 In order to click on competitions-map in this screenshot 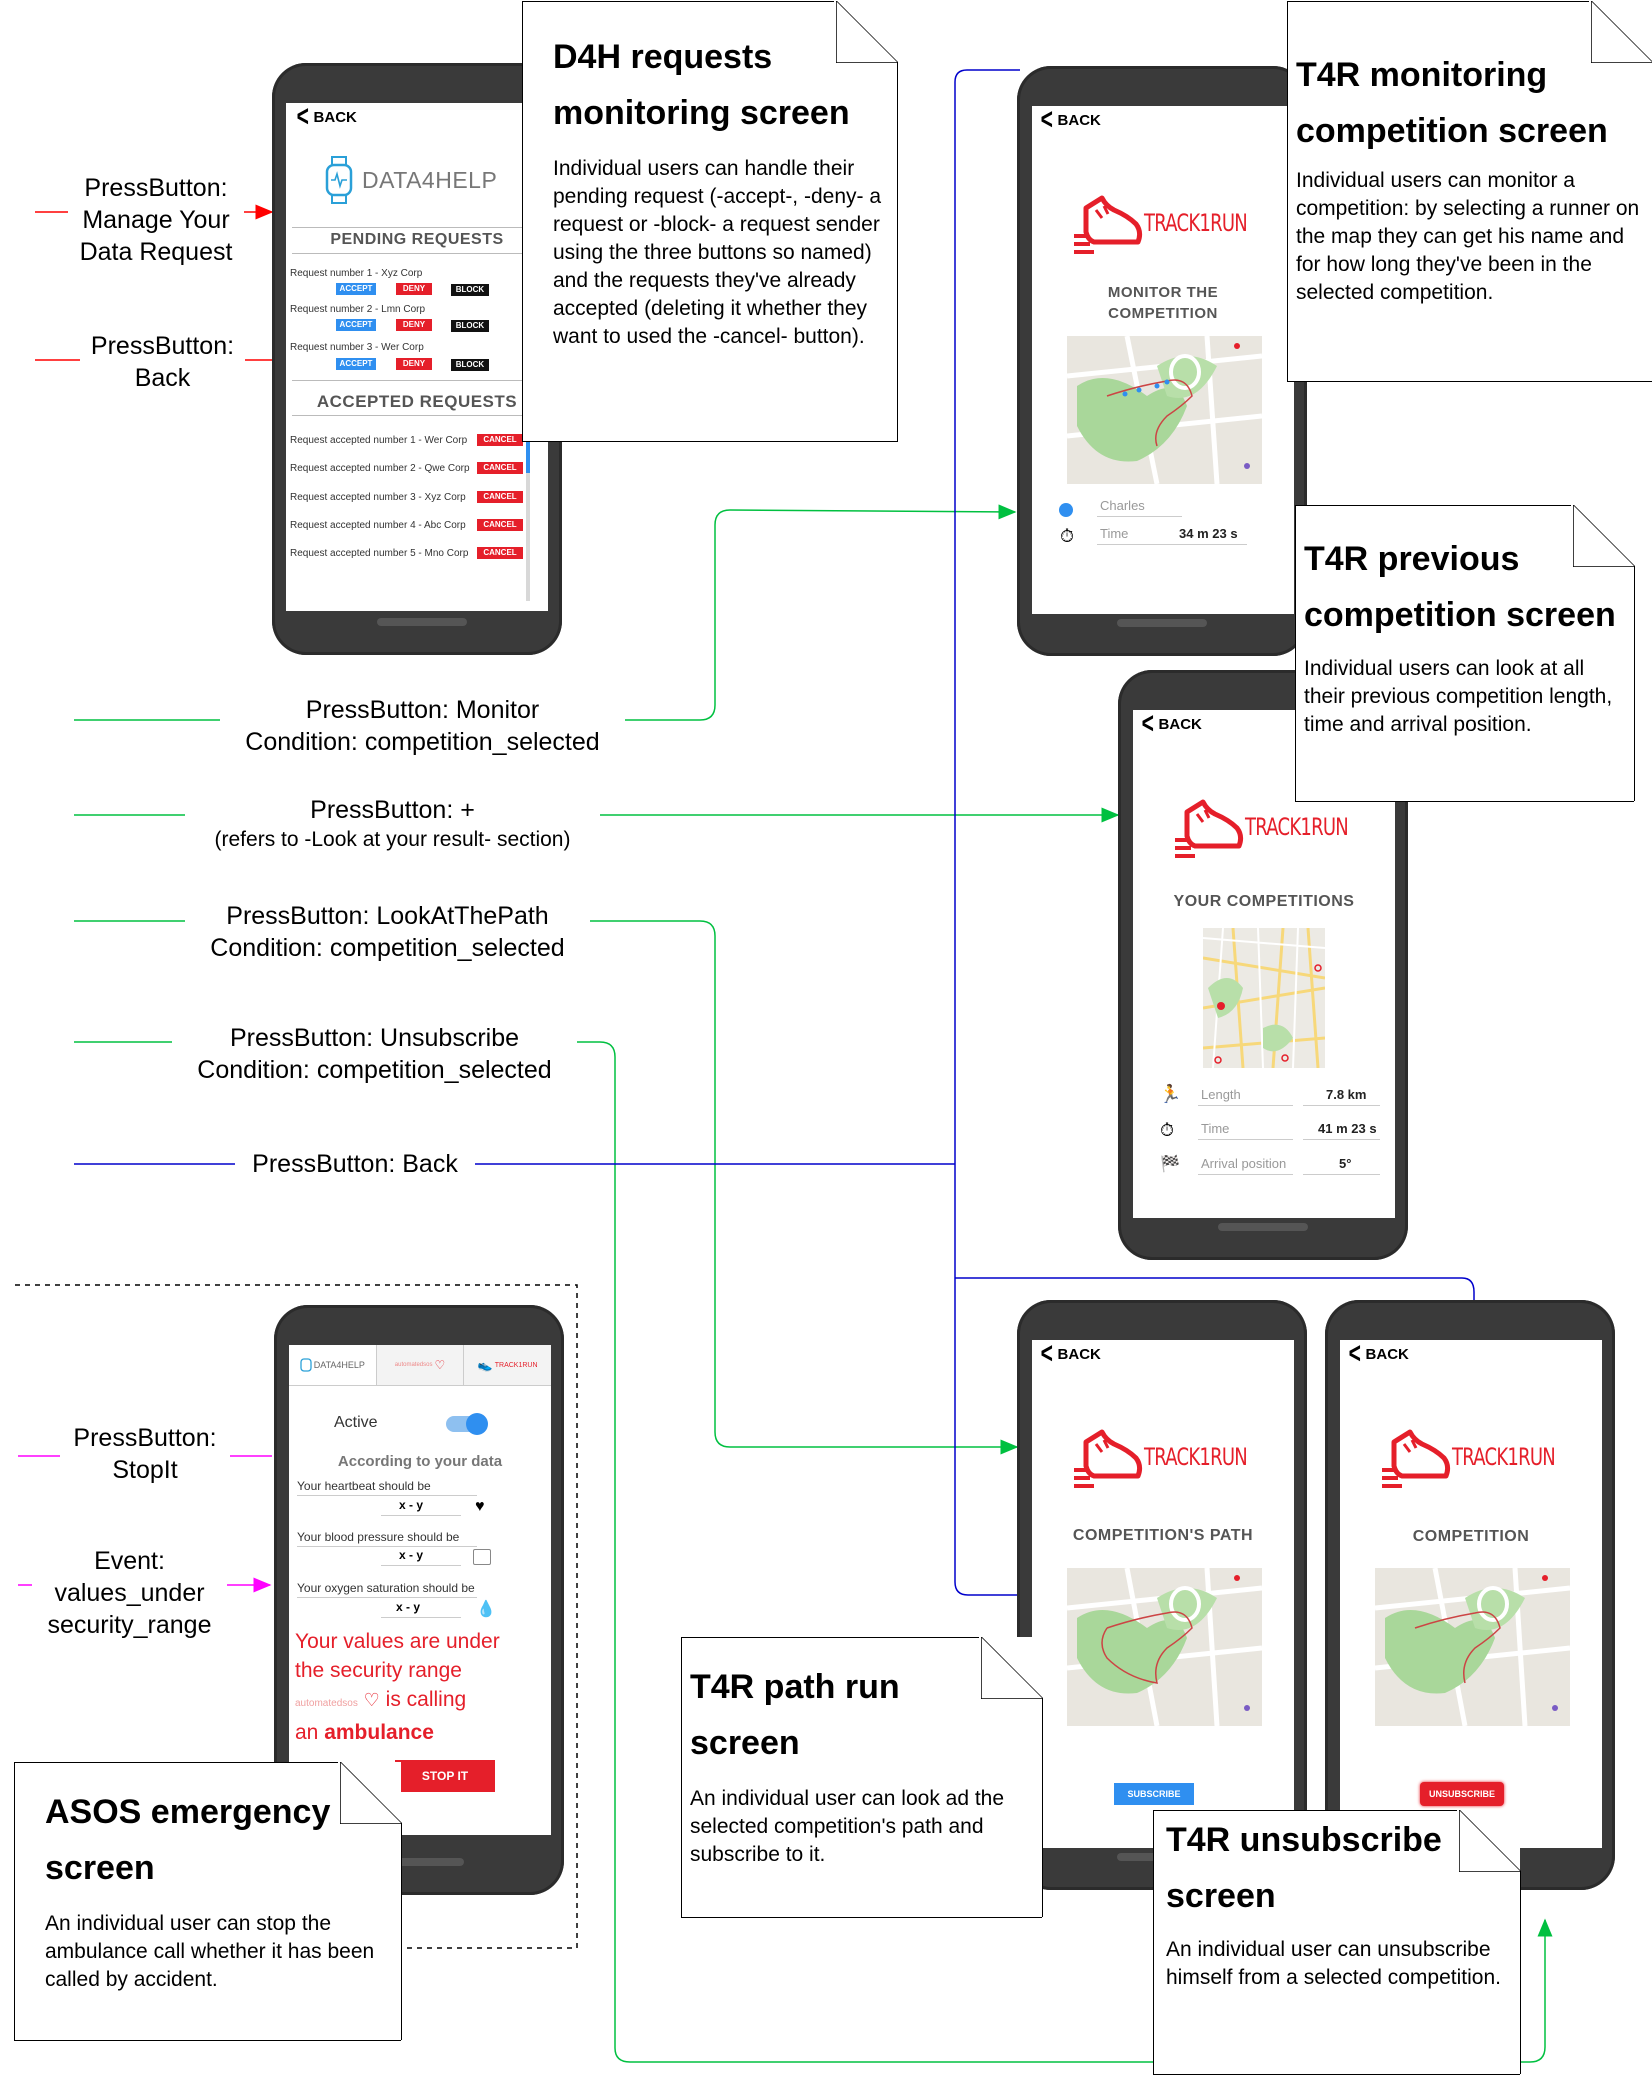, I will do `click(1264, 998)`.